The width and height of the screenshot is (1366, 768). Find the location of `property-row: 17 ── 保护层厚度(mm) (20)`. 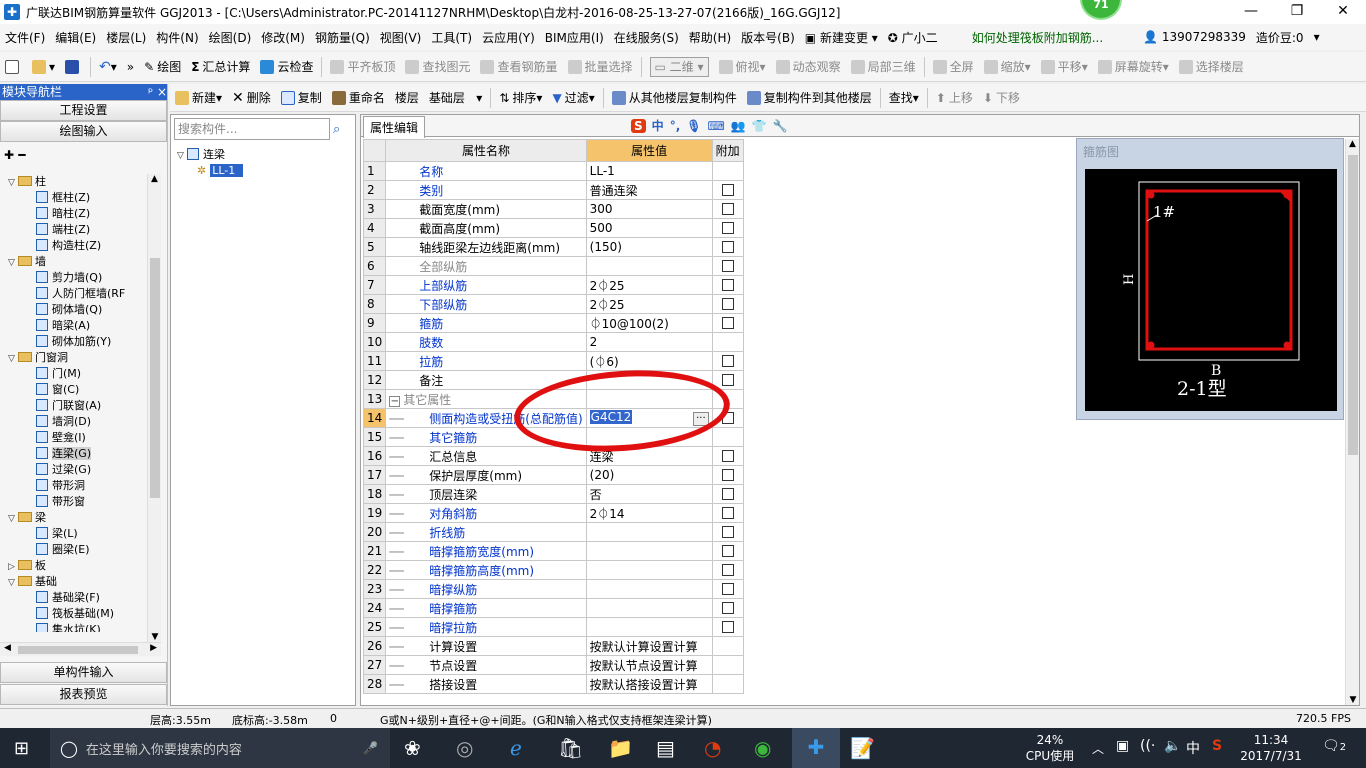

property-row: 17 ── 保护层厚度(mm) (20) is located at coordinates (553, 475).